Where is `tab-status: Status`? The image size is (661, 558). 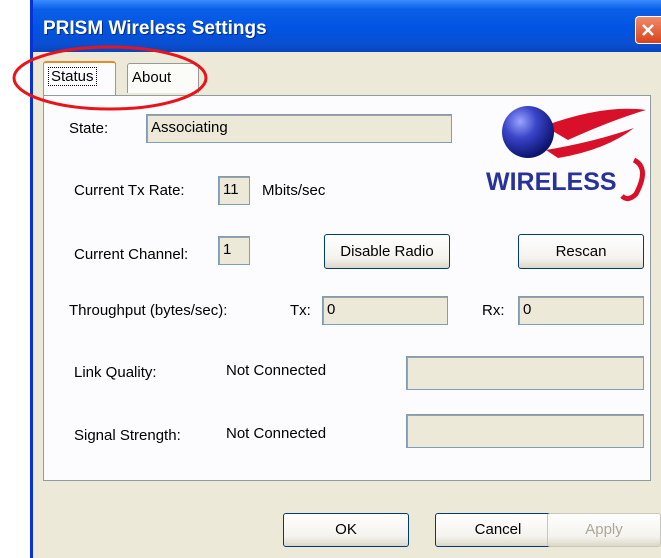
tab-status: Status is located at coordinates (79, 78).